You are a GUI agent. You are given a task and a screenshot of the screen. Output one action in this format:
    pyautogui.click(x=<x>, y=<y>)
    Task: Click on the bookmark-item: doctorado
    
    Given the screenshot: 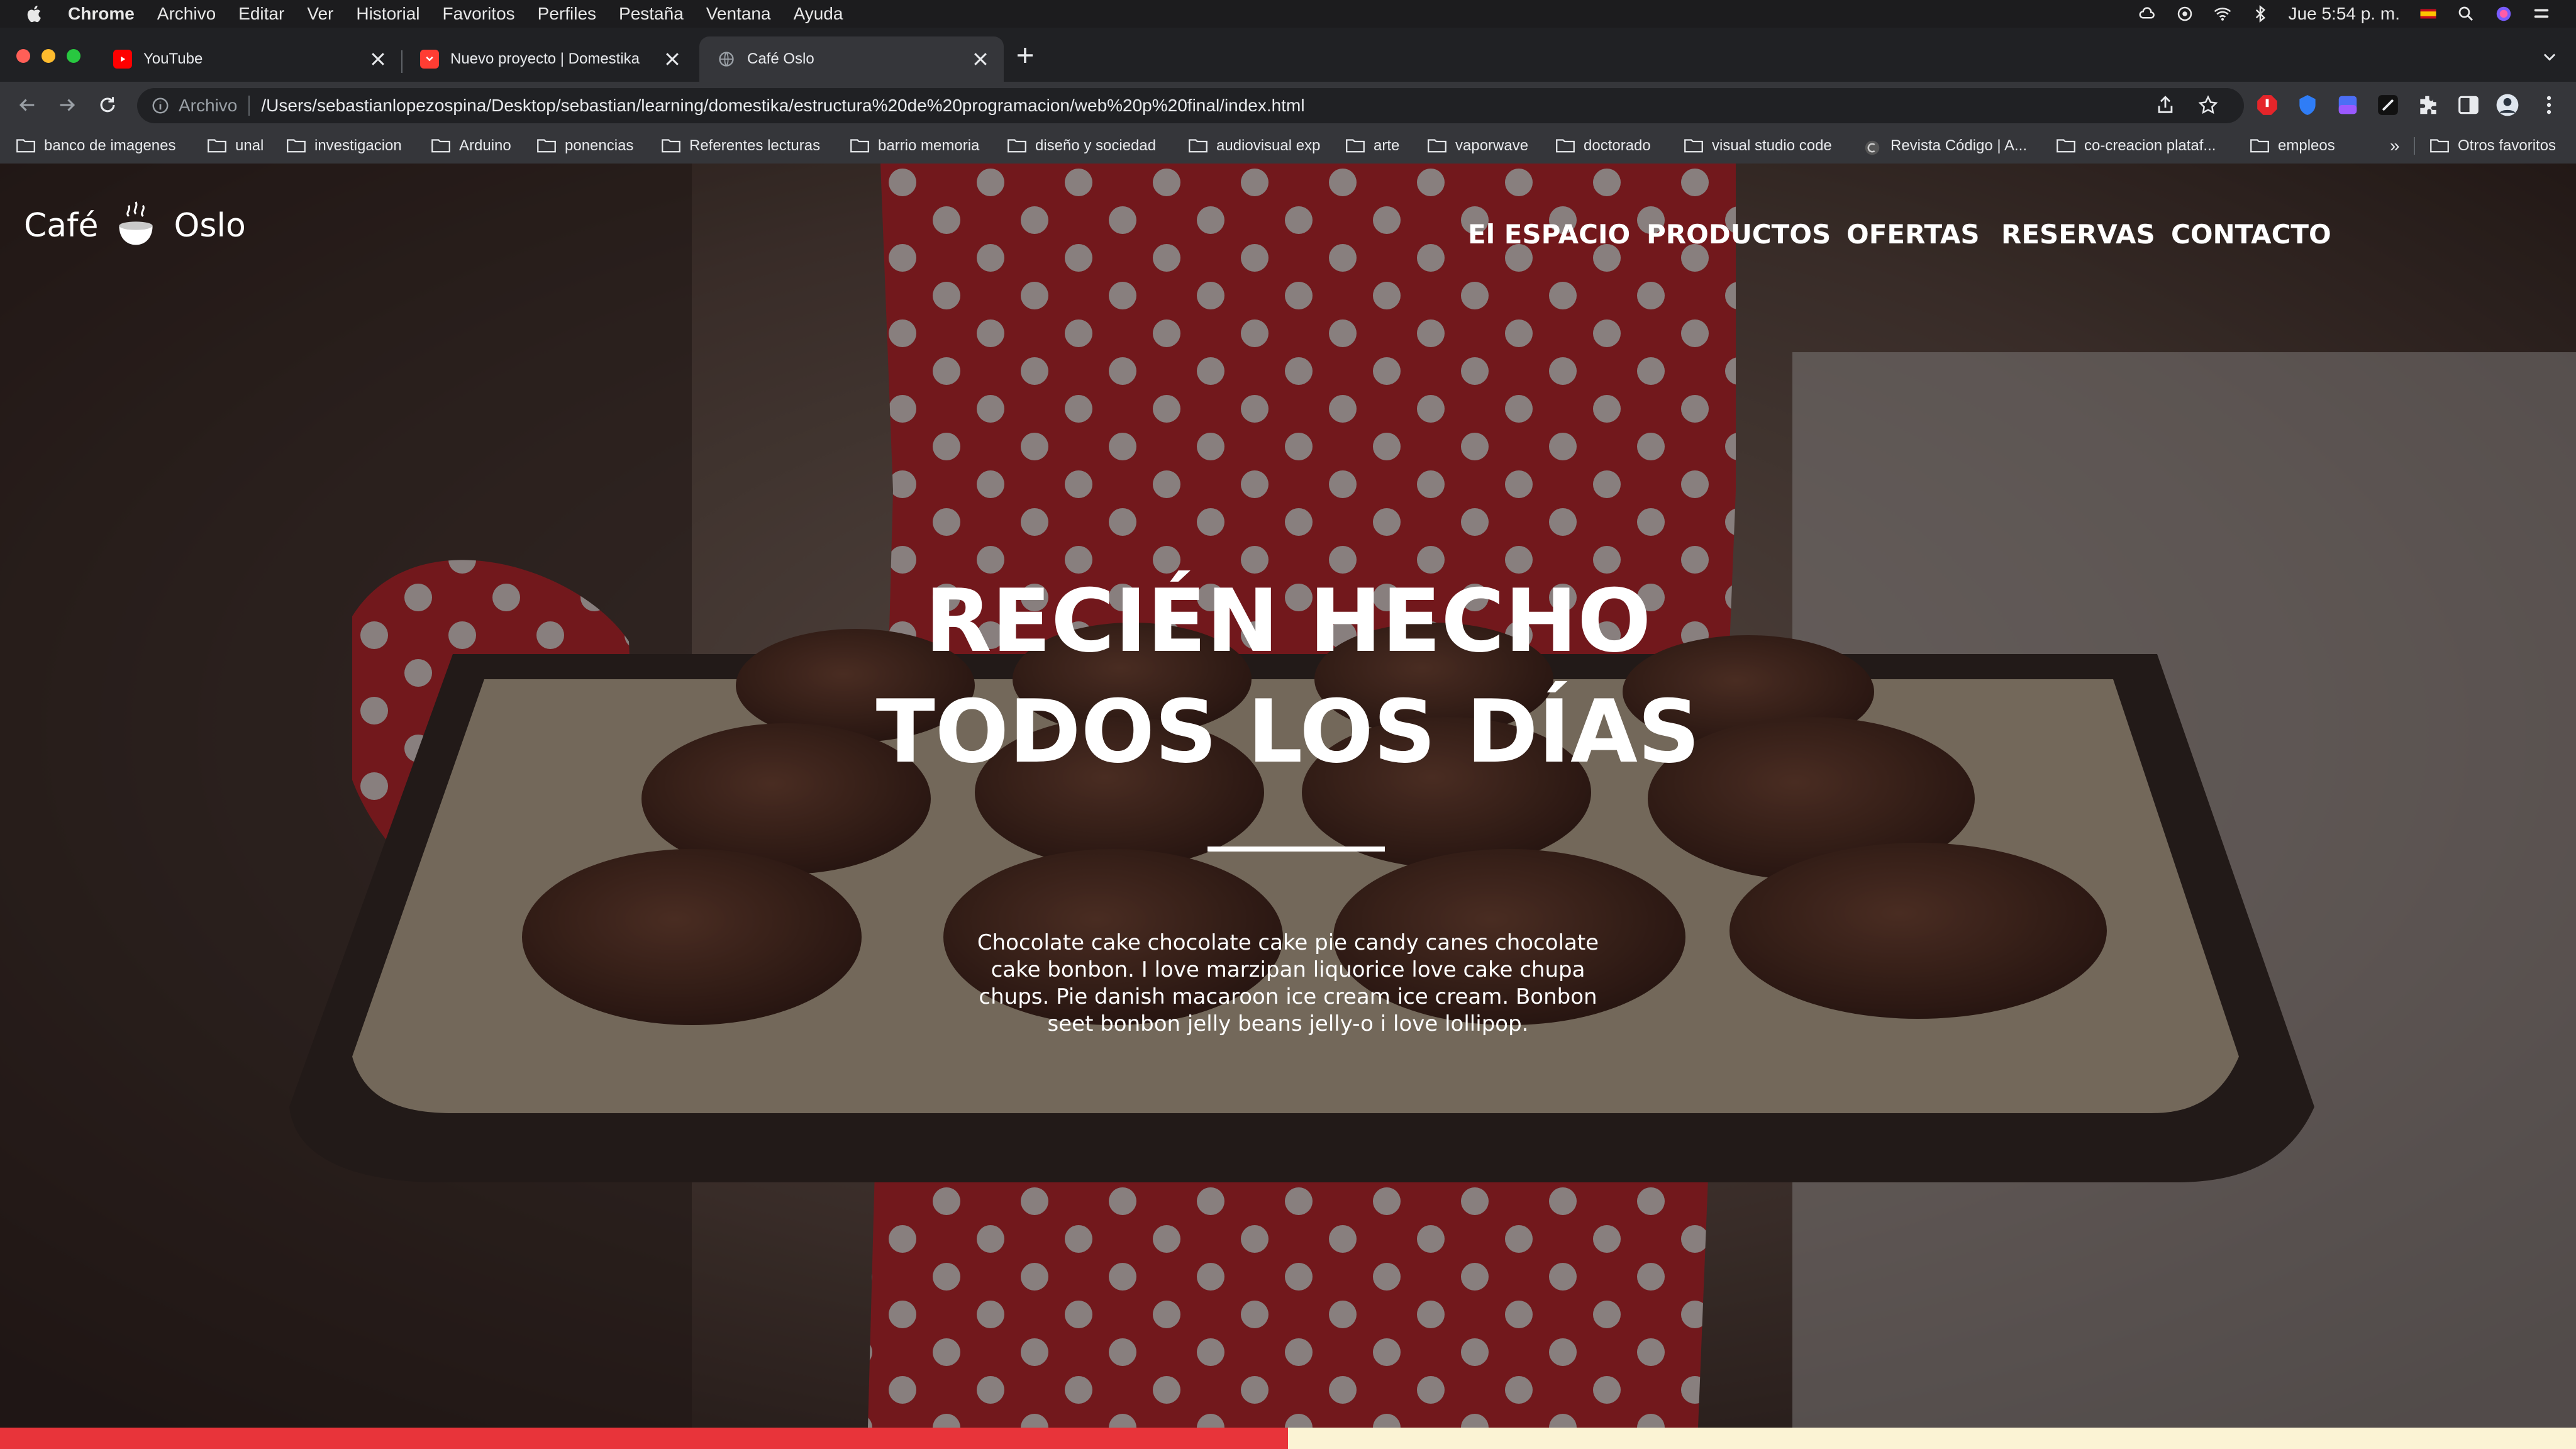 What is the action you would take?
    pyautogui.click(x=1603, y=146)
    